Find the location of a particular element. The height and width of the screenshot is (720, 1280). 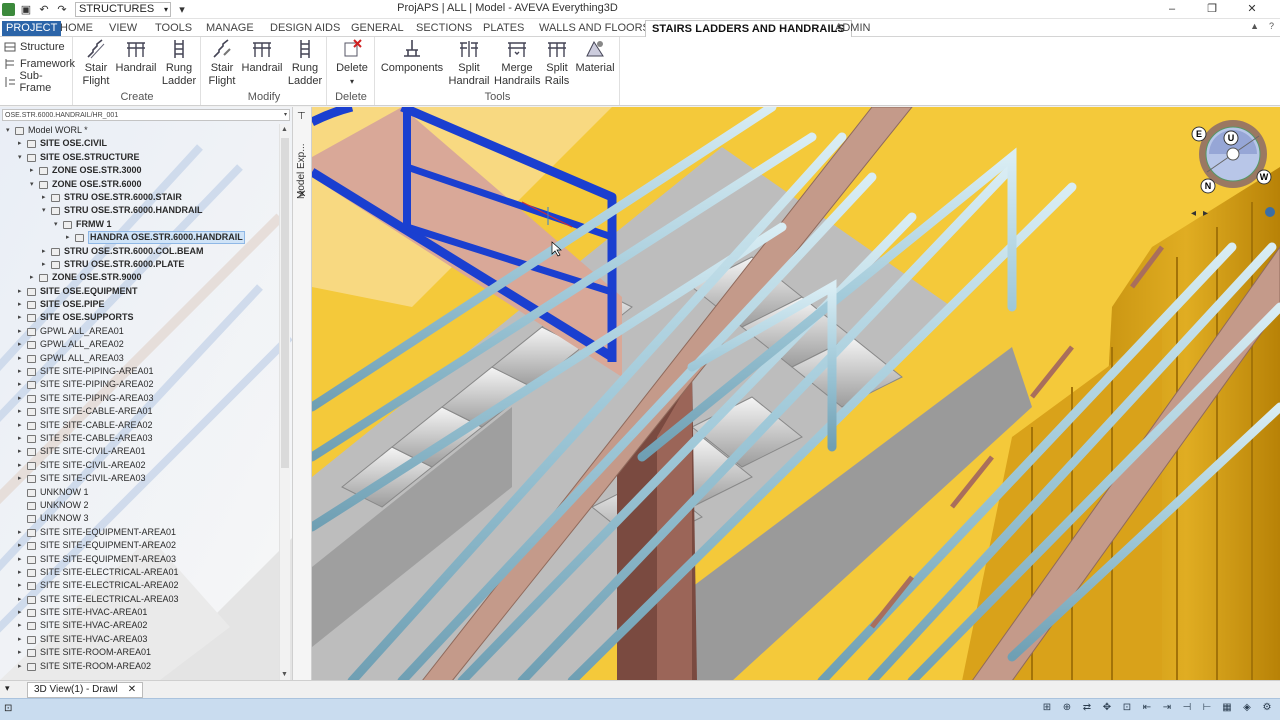

tree-node: ▸ SITE SITE-ELECTRICAL-AREA03 is located at coordinates (140, 599).